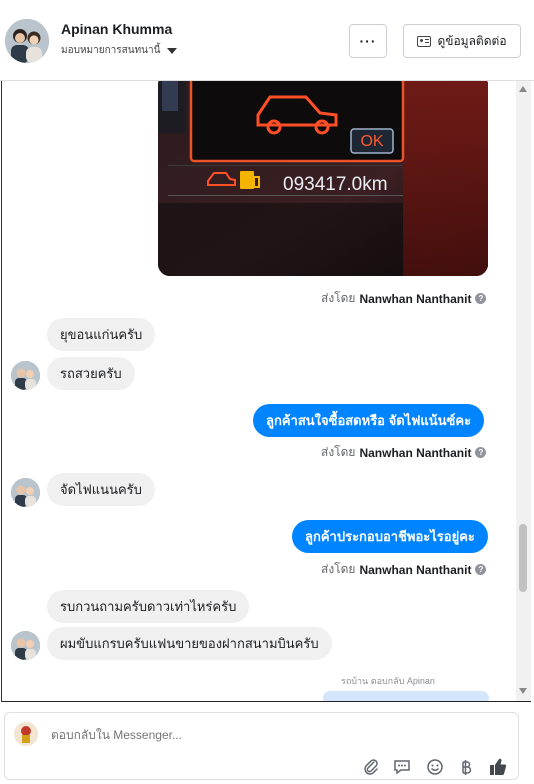 This screenshot has height=784, width=534. What do you see at coordinates (369, 420) in the screenshot?
I see `outgoing-message: ลูกค้าสนใจซื้อสดหรือ จัดไฟแน้นซ์คะ` at bounding box center [369, 420].